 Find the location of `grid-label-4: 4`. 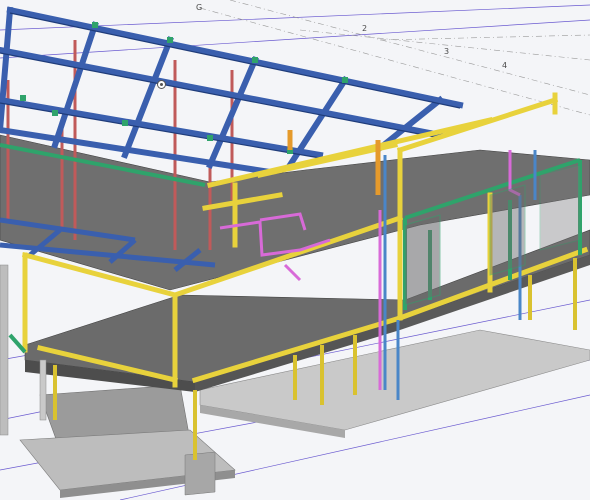

grid-label-4: 4 is located at coordinates (504, 65).